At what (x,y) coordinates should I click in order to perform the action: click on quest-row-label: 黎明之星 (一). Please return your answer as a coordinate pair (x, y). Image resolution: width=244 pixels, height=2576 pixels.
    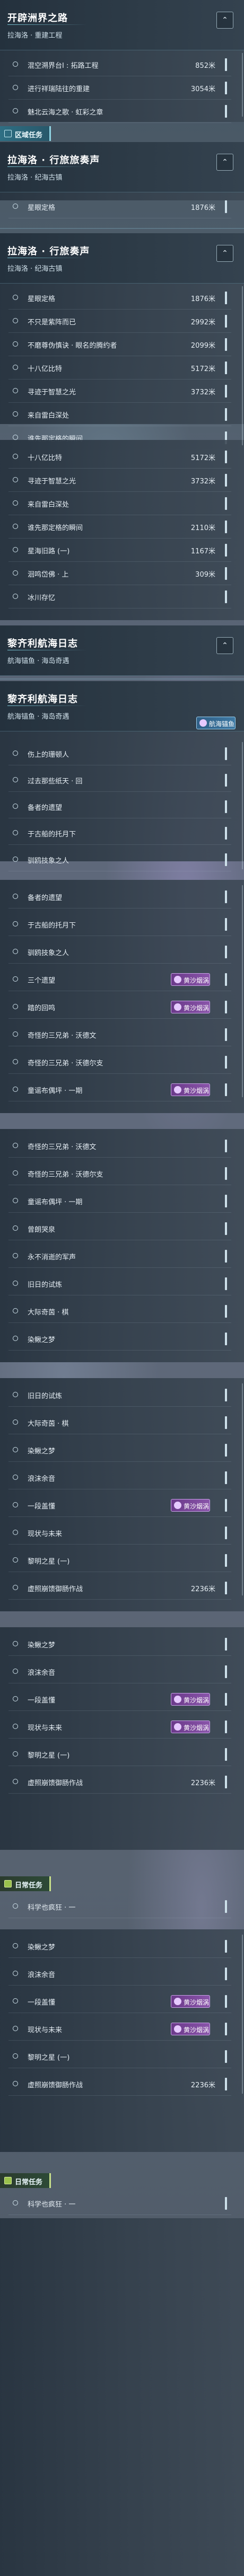
    Looking at the image, I should click on (49, 2058).